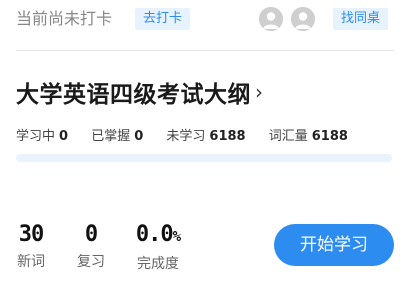 This screenshot has height=286, width=410. Describe the element at coordinates (205, 21) in the screenshot. I see `checkin-bar: 当前尚未打卡 去打卡 找同桌` at that location.